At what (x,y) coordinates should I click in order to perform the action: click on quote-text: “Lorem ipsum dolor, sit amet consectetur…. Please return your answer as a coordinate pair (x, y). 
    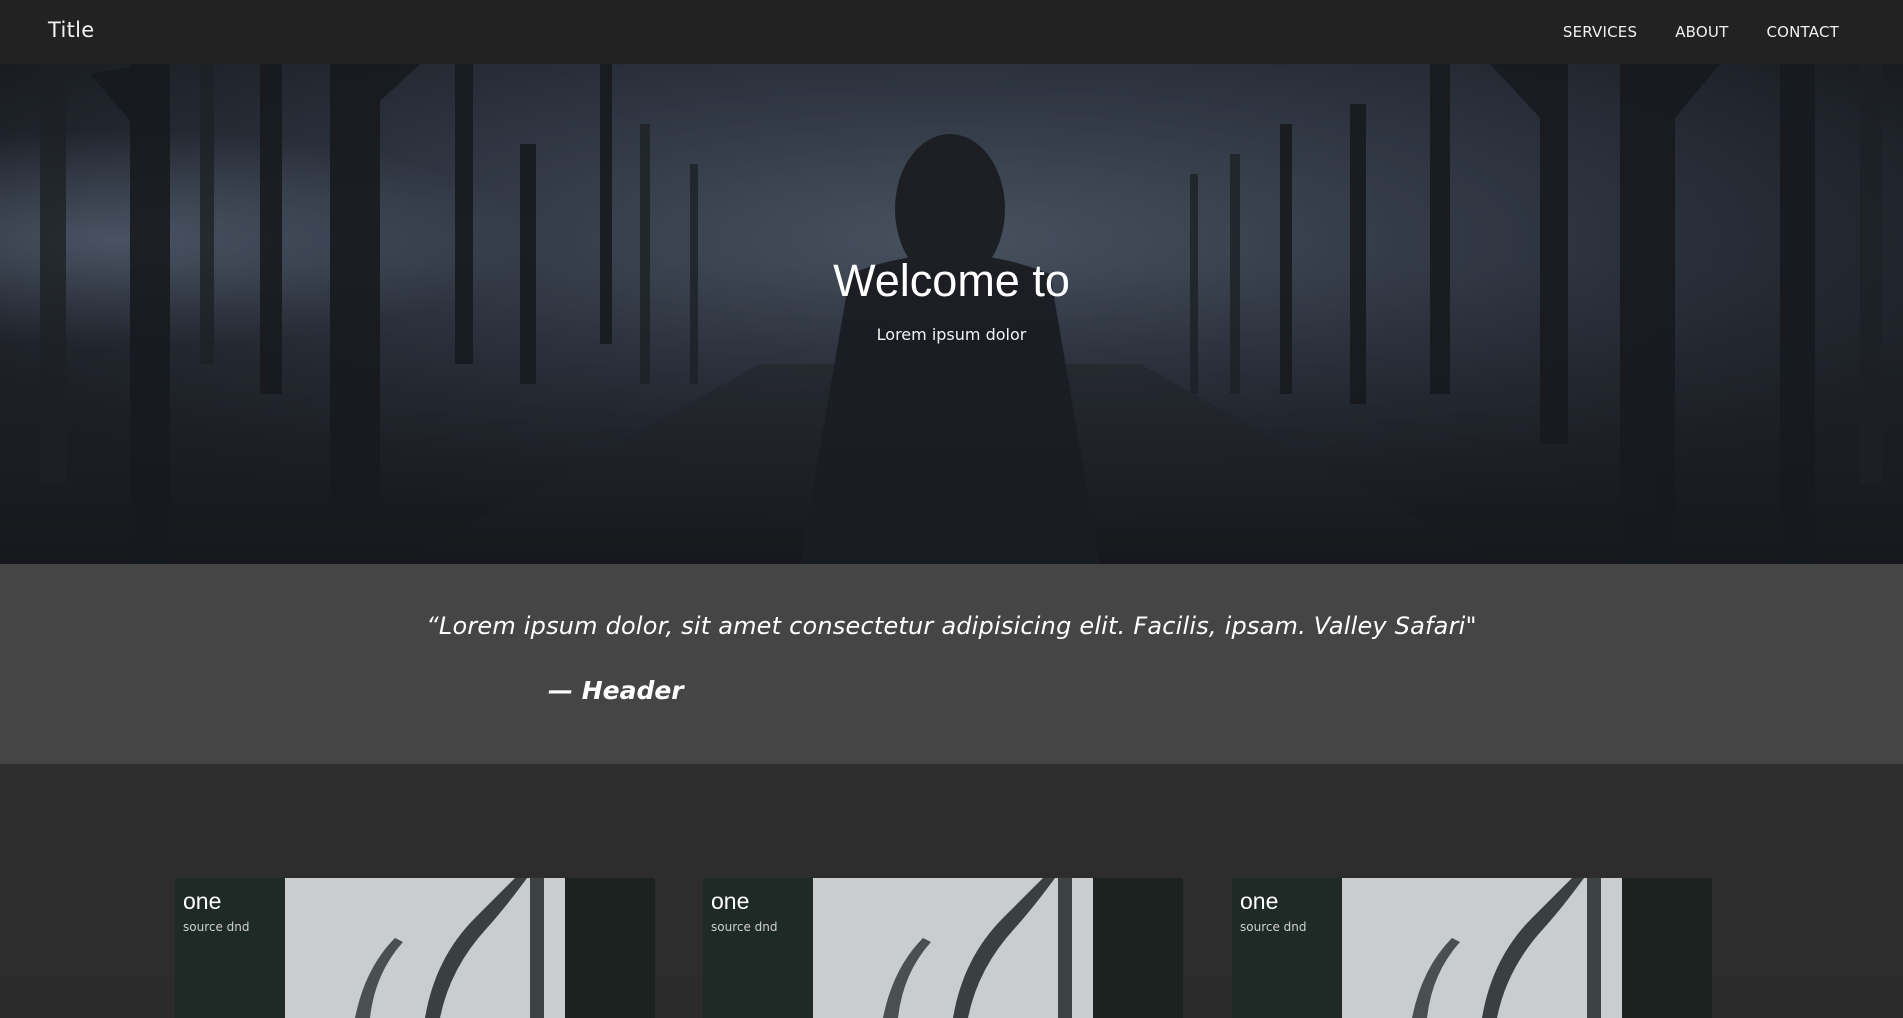
    Looking at the image, I should click on (951, 626).